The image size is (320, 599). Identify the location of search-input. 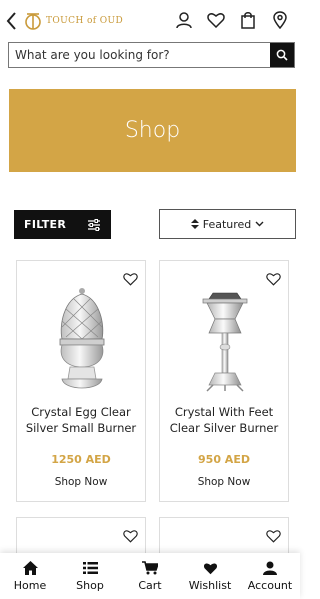
(139, 55).